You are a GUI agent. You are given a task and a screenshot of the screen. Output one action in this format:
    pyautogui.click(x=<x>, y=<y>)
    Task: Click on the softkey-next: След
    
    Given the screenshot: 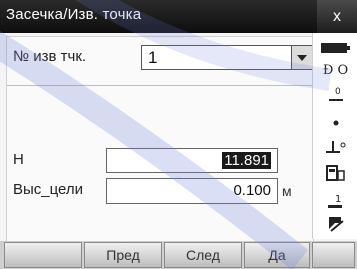 What is the action you would take?
    pyautogui.click(x=203, y=255)
    